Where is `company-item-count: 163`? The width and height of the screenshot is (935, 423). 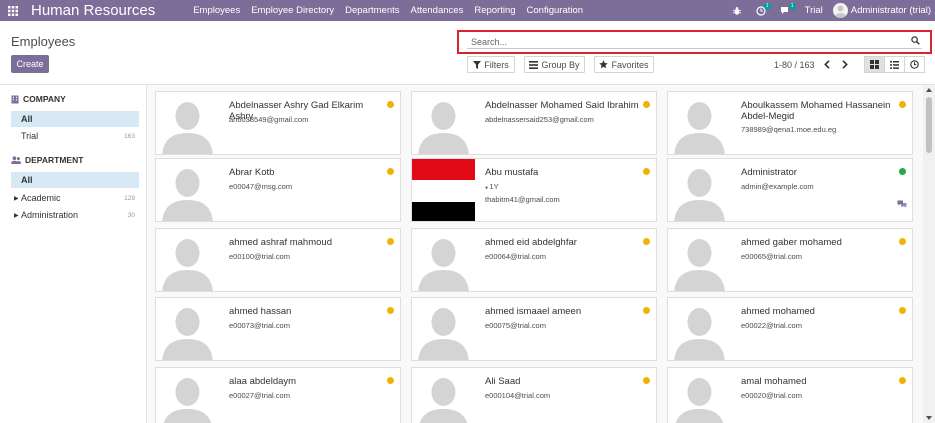
company-item-count: 163 is located at coordinates (129, 136).